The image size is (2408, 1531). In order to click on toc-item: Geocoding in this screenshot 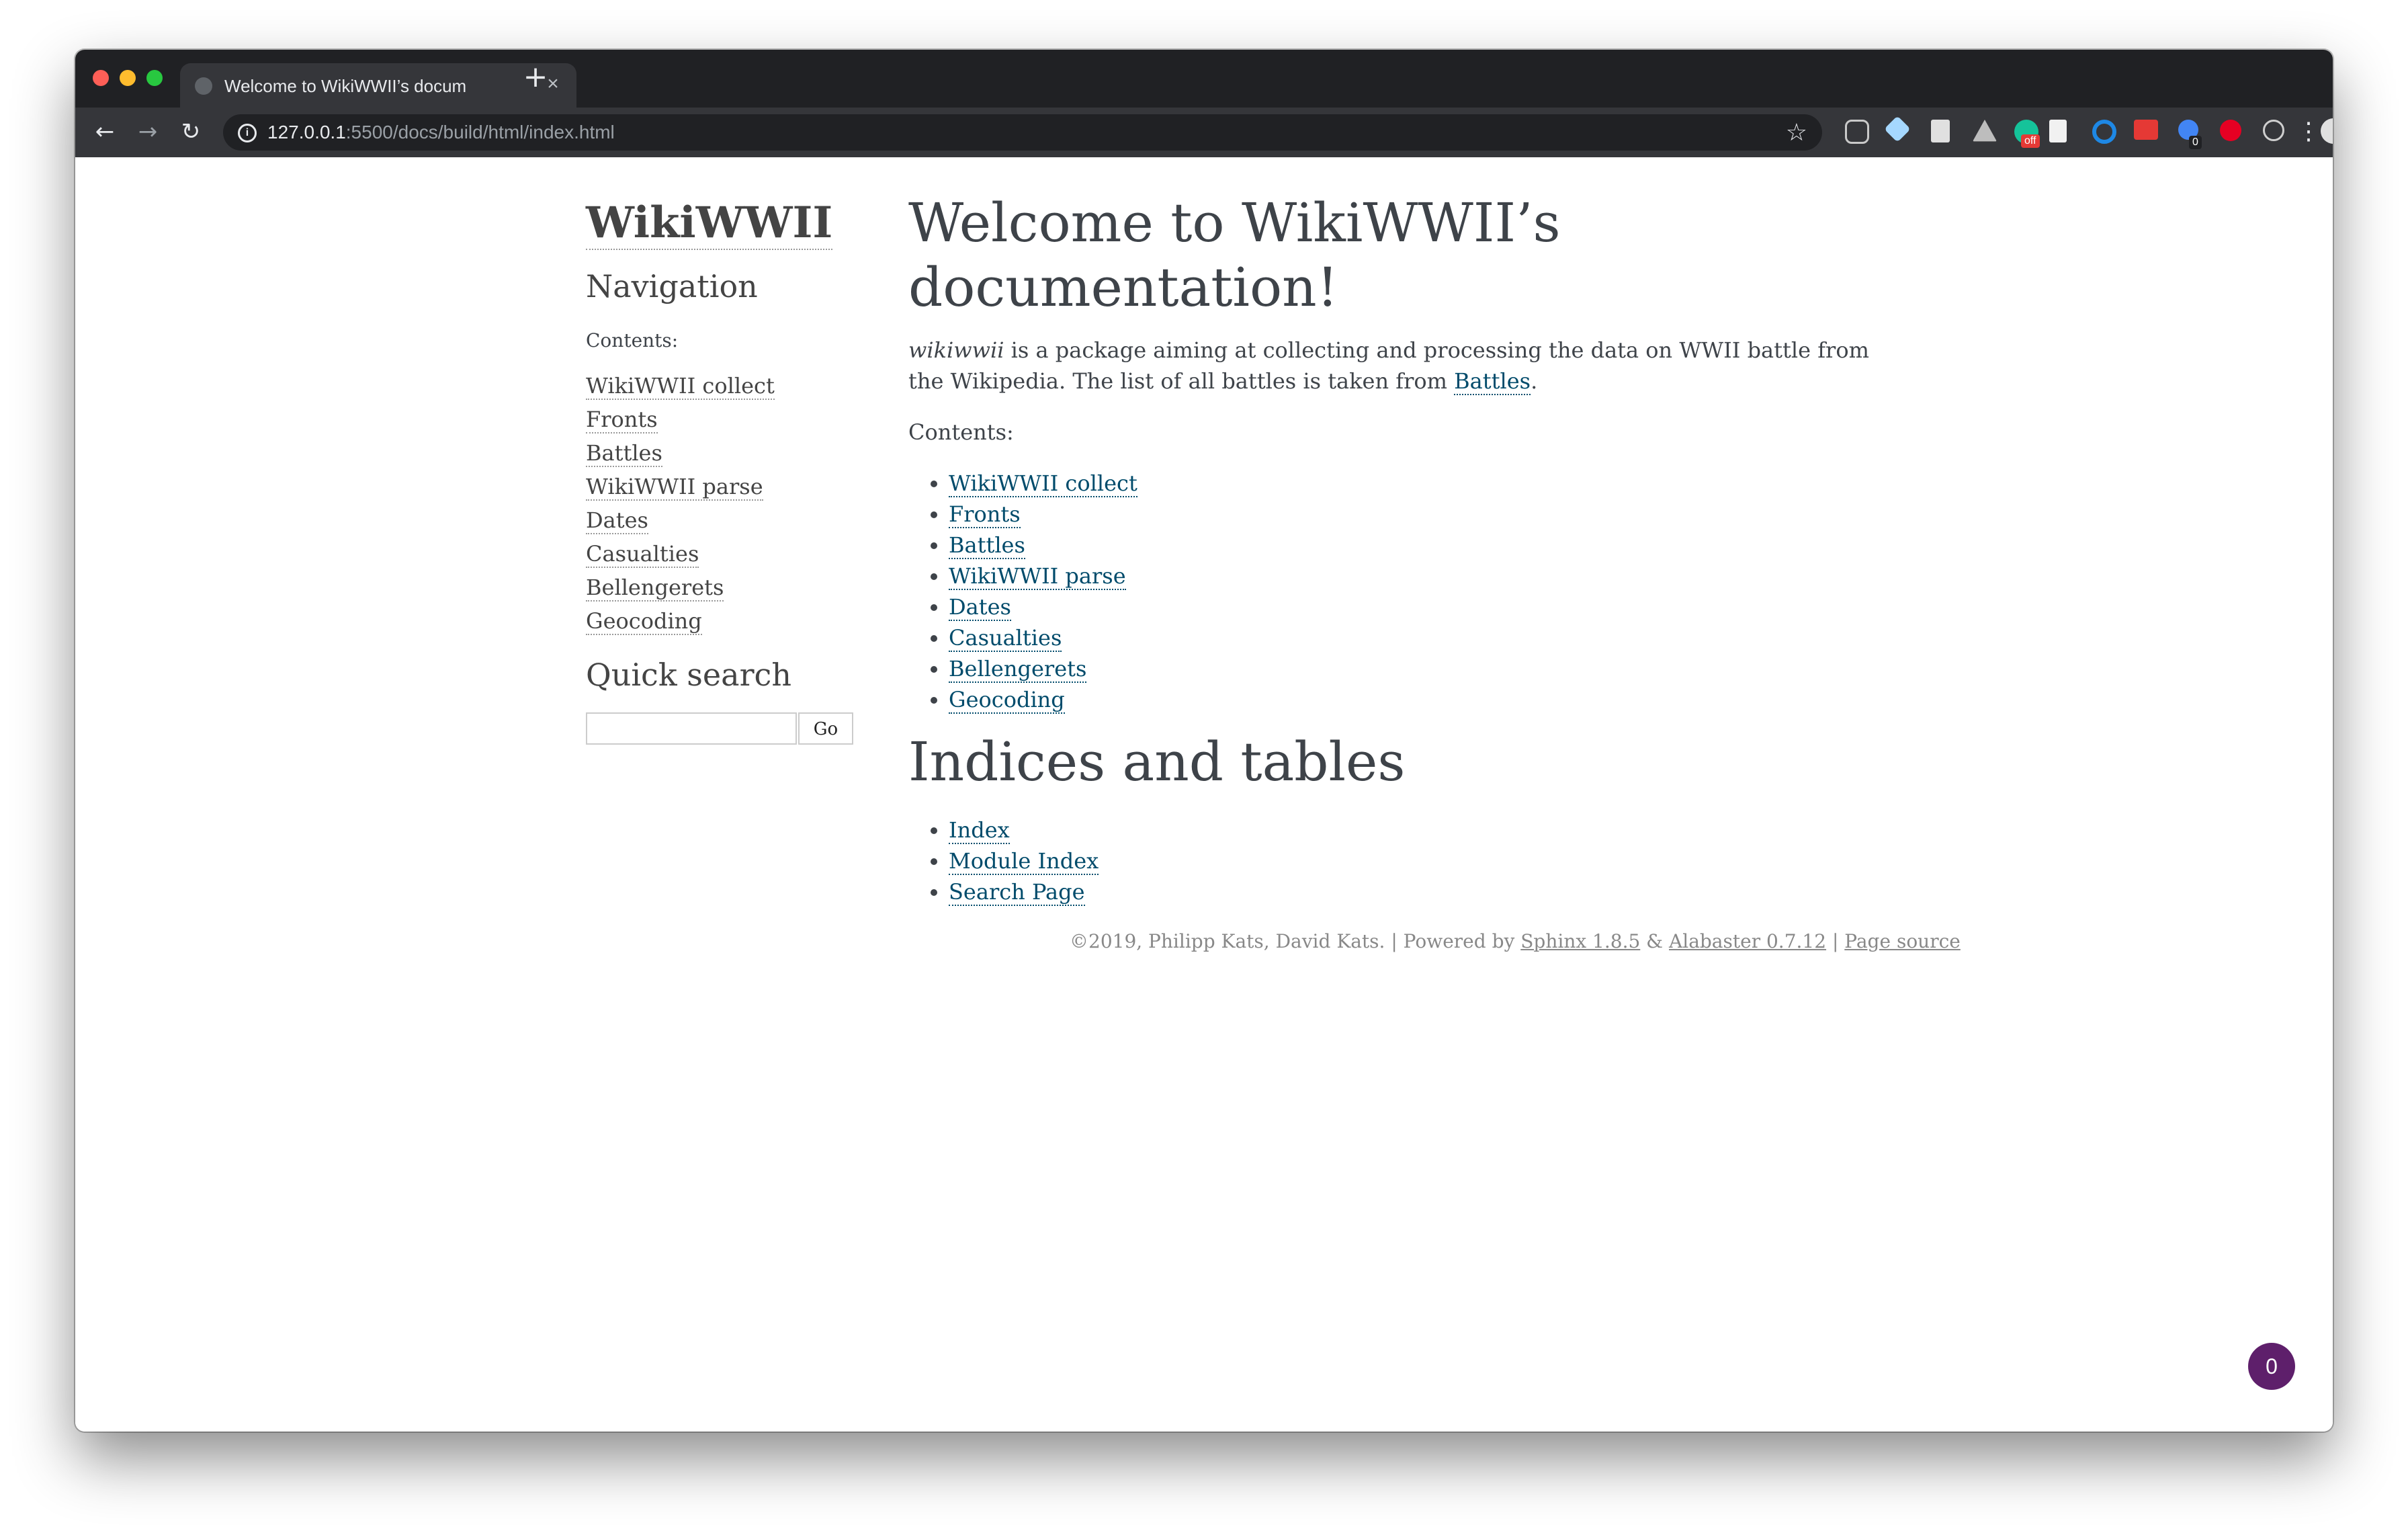, I will do `click(1426, 699)`.